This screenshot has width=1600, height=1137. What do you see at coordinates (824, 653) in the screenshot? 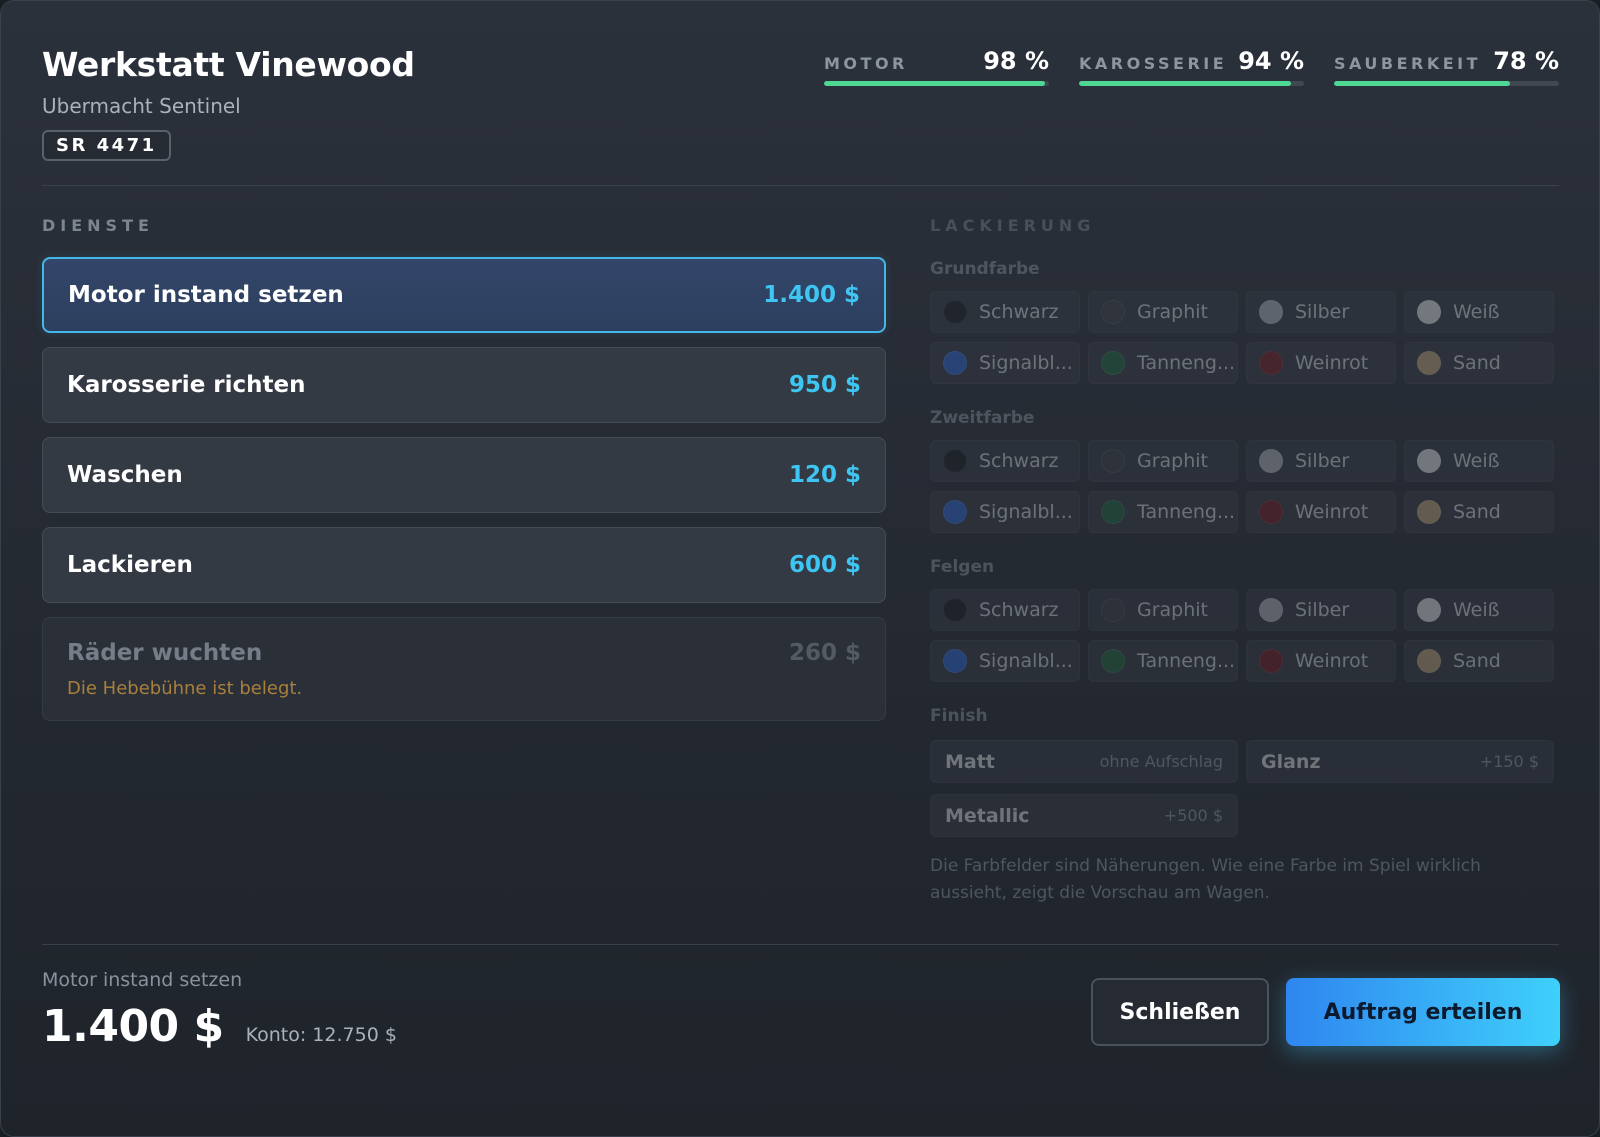
I see `service-price: 260 $` at bounding box center [824, 653].